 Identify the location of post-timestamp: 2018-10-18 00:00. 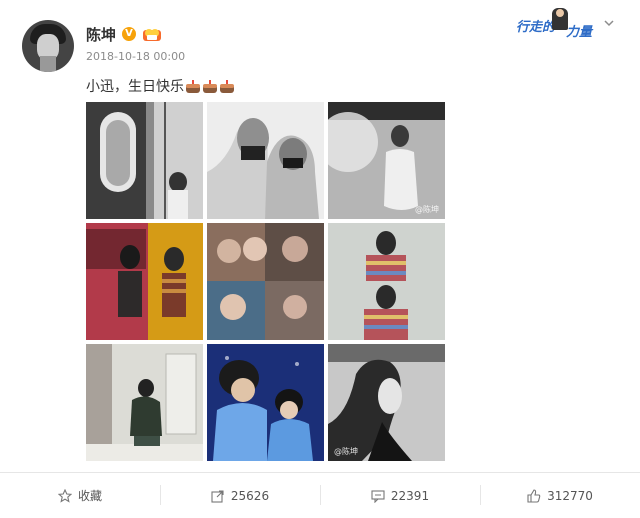
(135, 56).